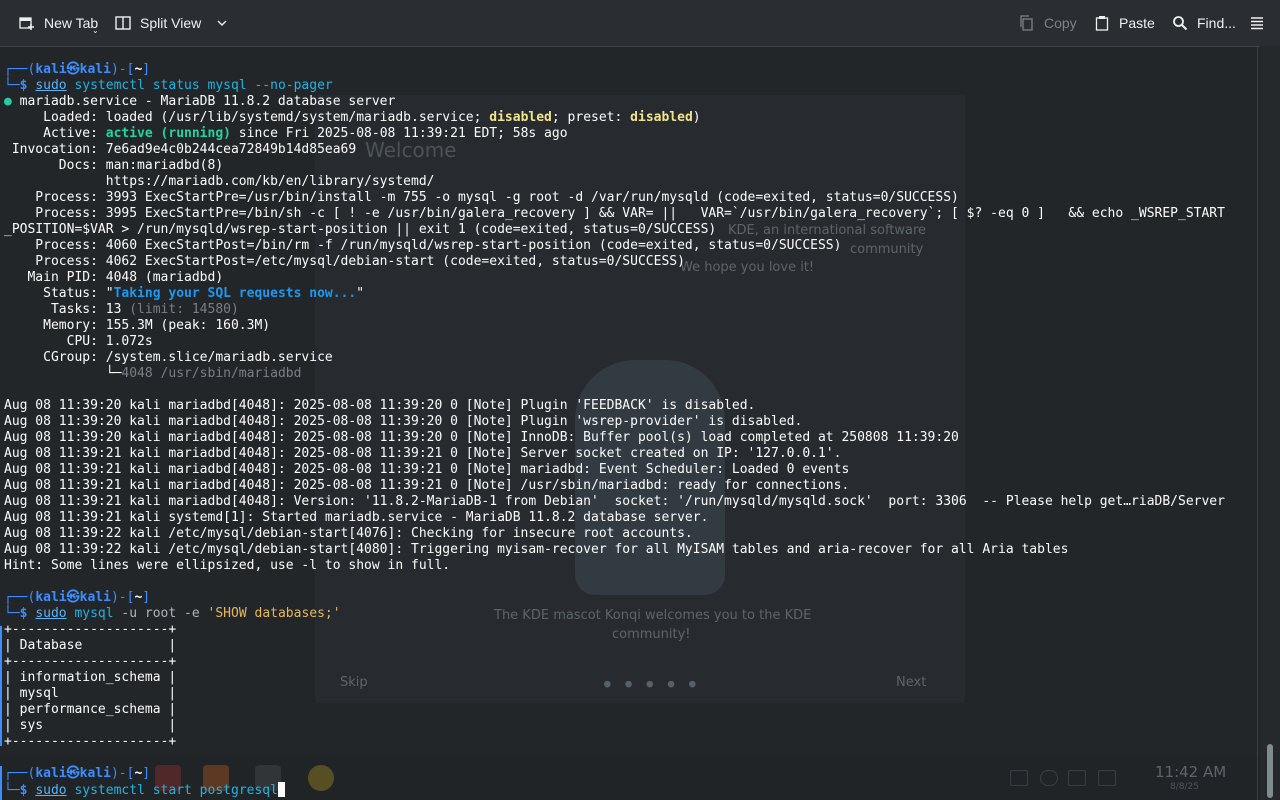  Describe the element at coordinates (71, 23) in the screenshot. I see `new-tab-label: New Tab` at that location.